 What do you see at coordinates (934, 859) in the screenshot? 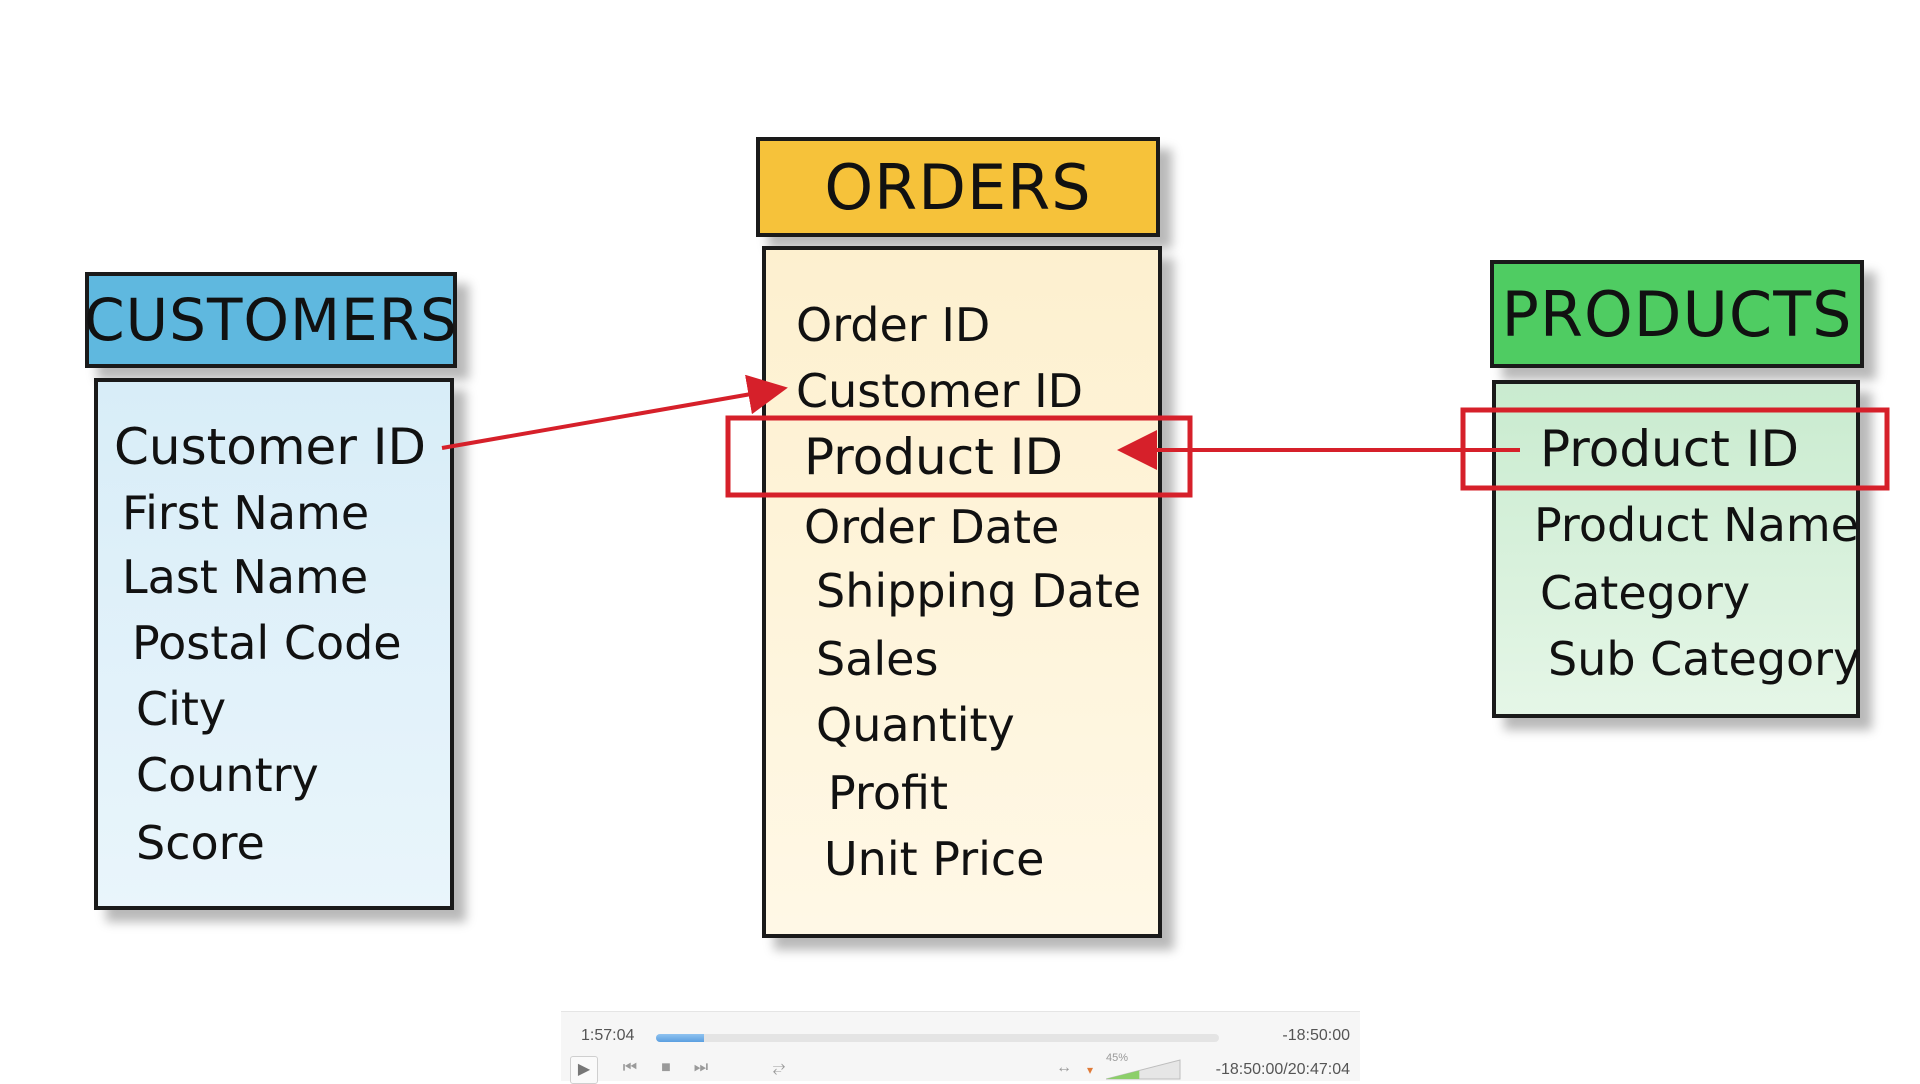
I see `orders-field-unit-price: Unit Price` at bounding box center [934, 859].